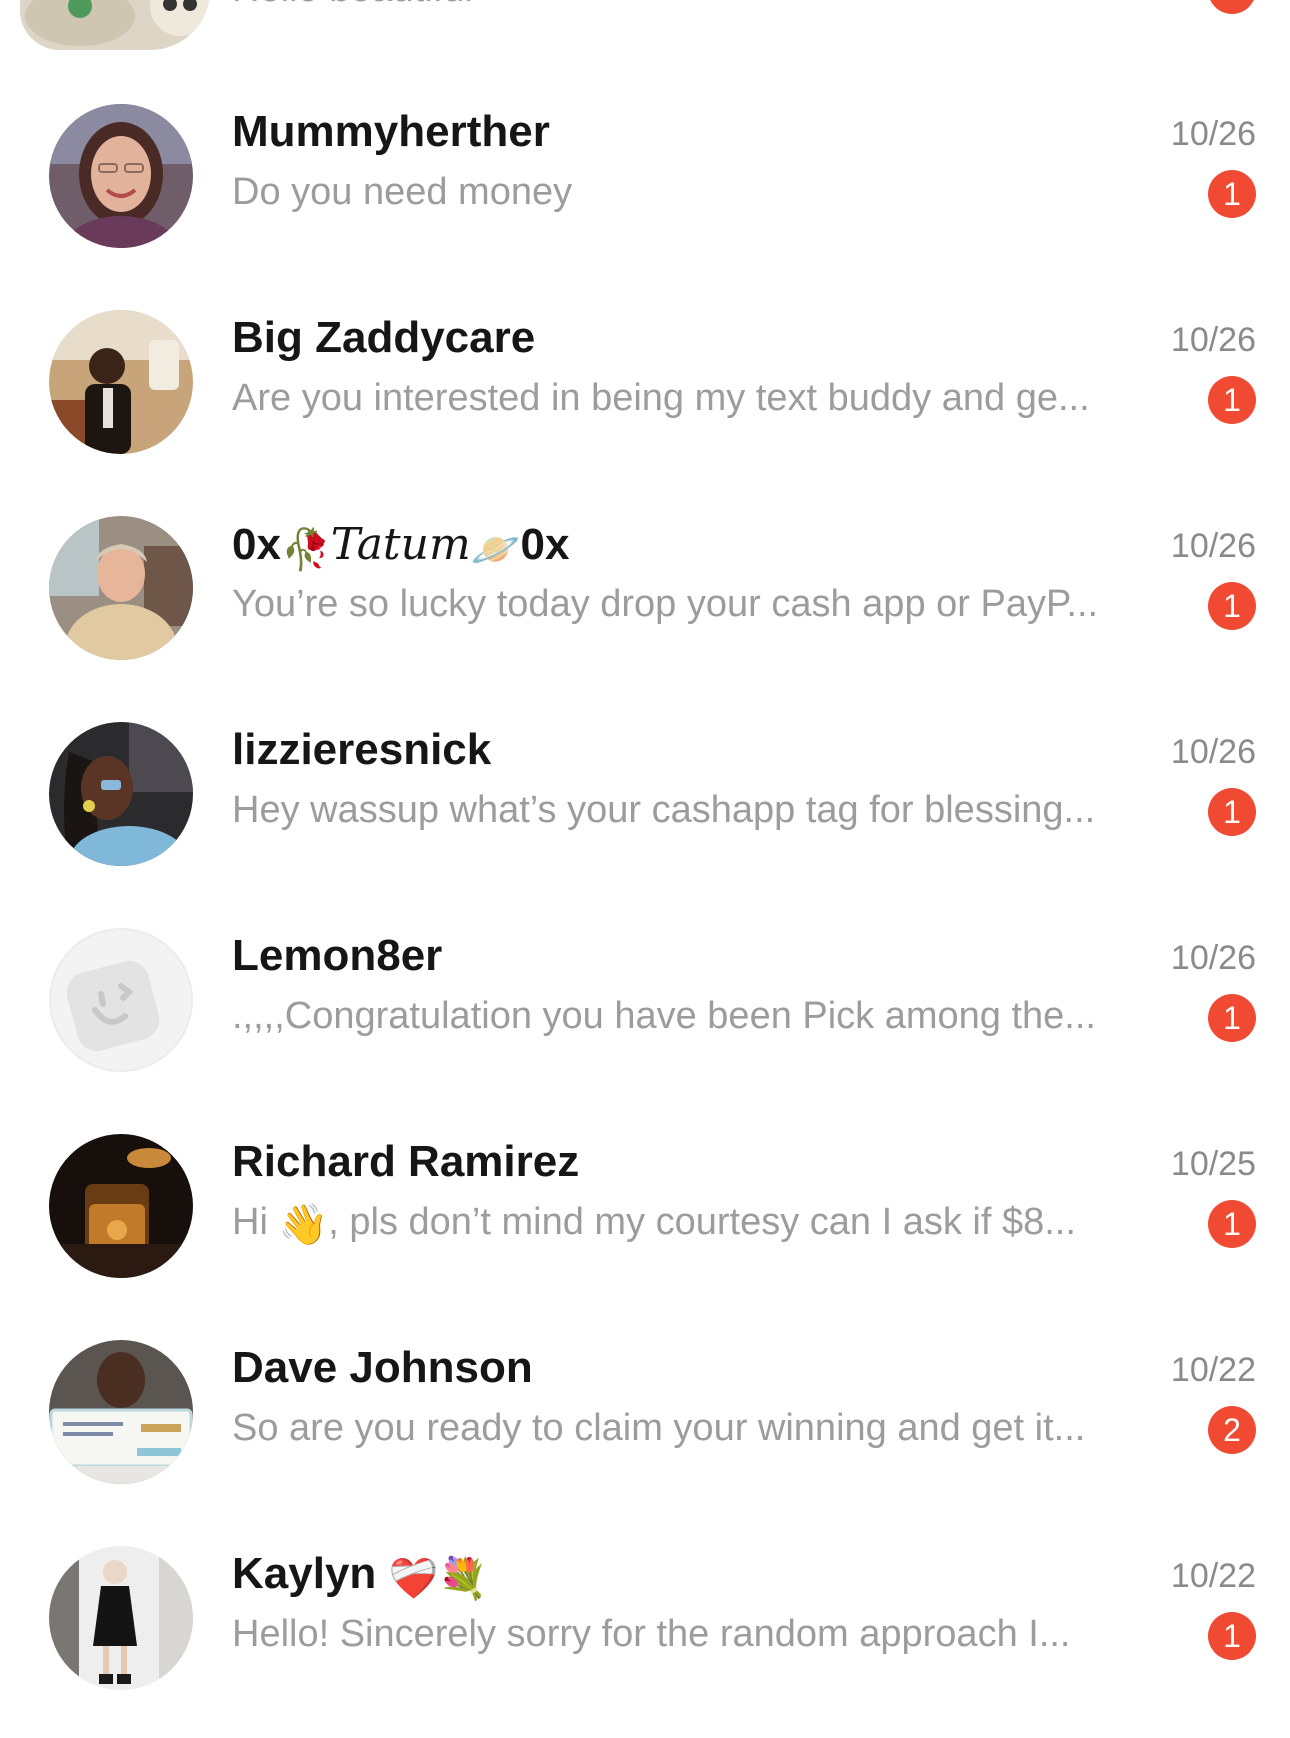 This screenshot has height=1738, width=1290. I want to click on message-preview: Do you need money, so click(402, 192).